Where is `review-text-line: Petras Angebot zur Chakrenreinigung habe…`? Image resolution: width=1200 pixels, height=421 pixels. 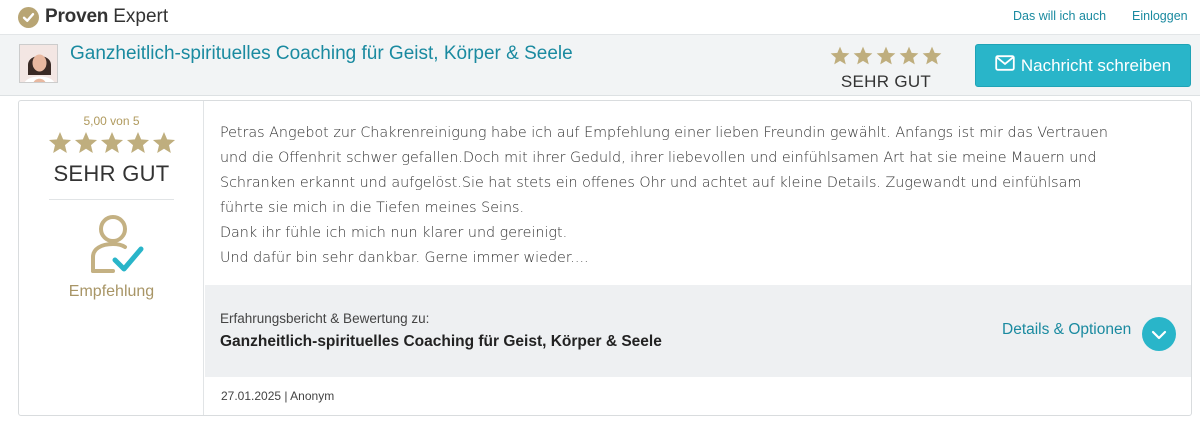 review-text-line: Petras Angebot zur Chakrenreinigung habe… is located at coordinates (664, 133).